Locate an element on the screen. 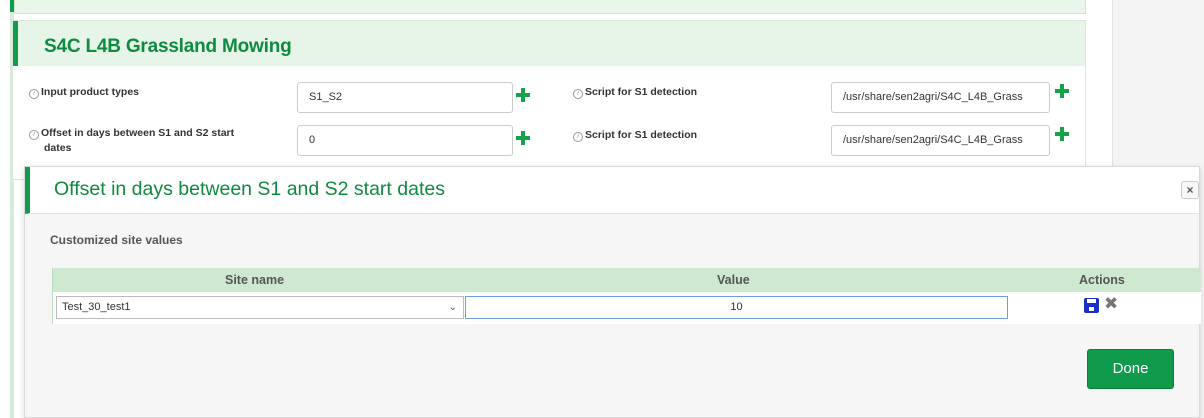 This screenshot has width=1204, height=418. delete-icon: ✖ is located at coordinates (1111, 304).